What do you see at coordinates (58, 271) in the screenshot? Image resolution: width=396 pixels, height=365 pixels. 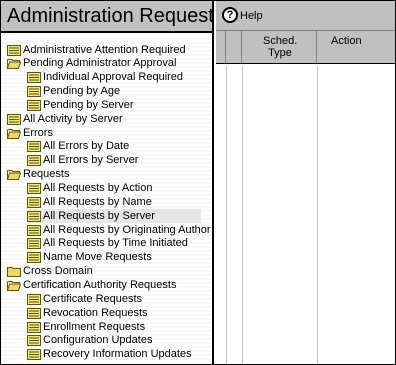 I see `tree-item-label: Cross Domain` at bounding box center [58, 271].